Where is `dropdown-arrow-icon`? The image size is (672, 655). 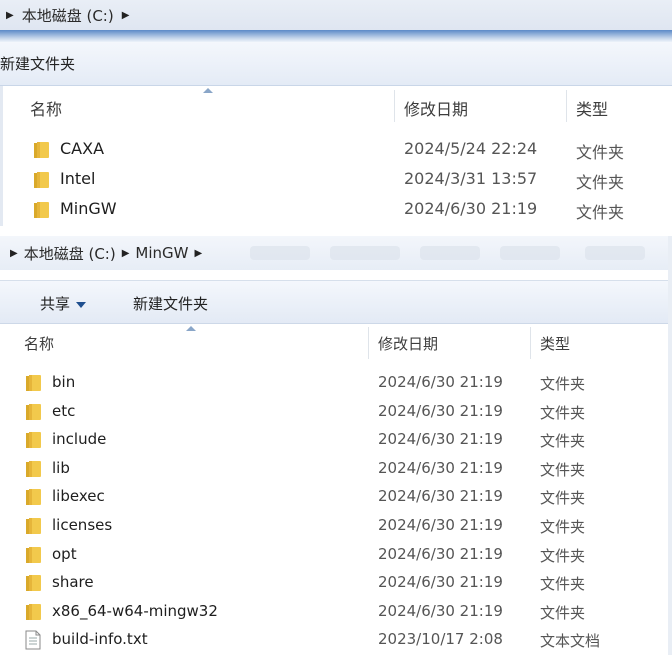
dropdown-arrow-icon is located at coordinates (81, 304).